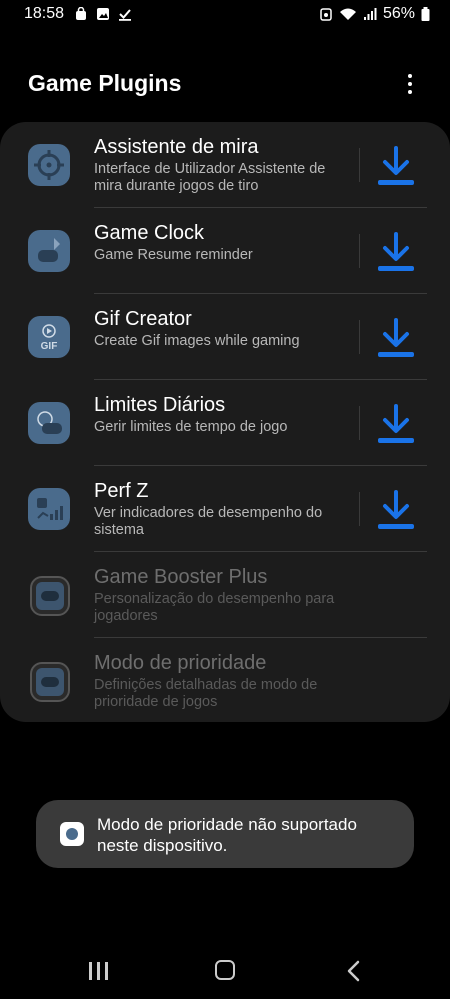  Describe the element at coordinates (44, 13) in the screenshot. I see `status-time: 18:58` at that location.